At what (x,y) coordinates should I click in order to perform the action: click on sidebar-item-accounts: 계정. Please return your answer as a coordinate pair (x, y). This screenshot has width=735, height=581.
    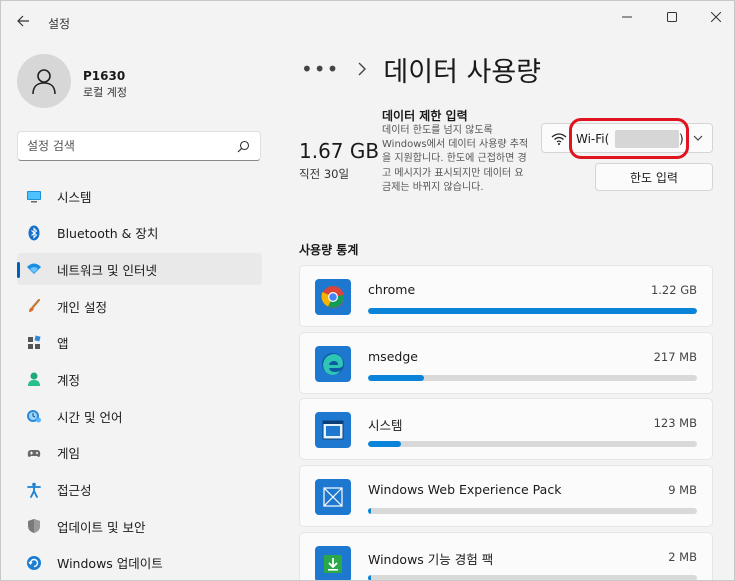
    Looking at the image, I should click on (139, 379).